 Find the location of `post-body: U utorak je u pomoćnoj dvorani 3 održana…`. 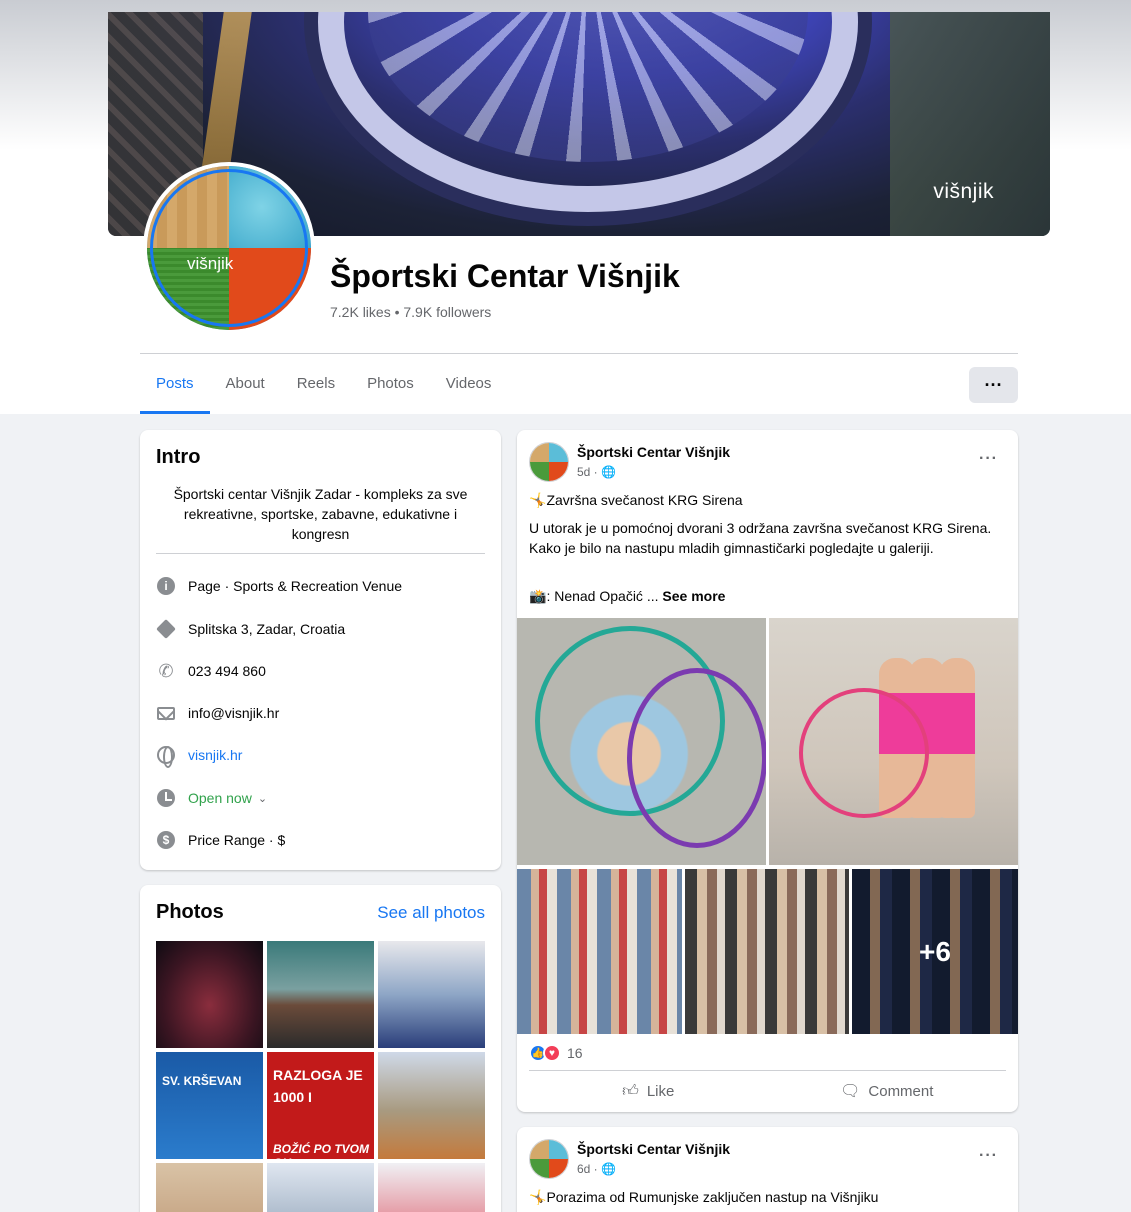

post-body: U utorak je u pomoćnoj dvorani 3 održana… is located at coordinates (760, 538).